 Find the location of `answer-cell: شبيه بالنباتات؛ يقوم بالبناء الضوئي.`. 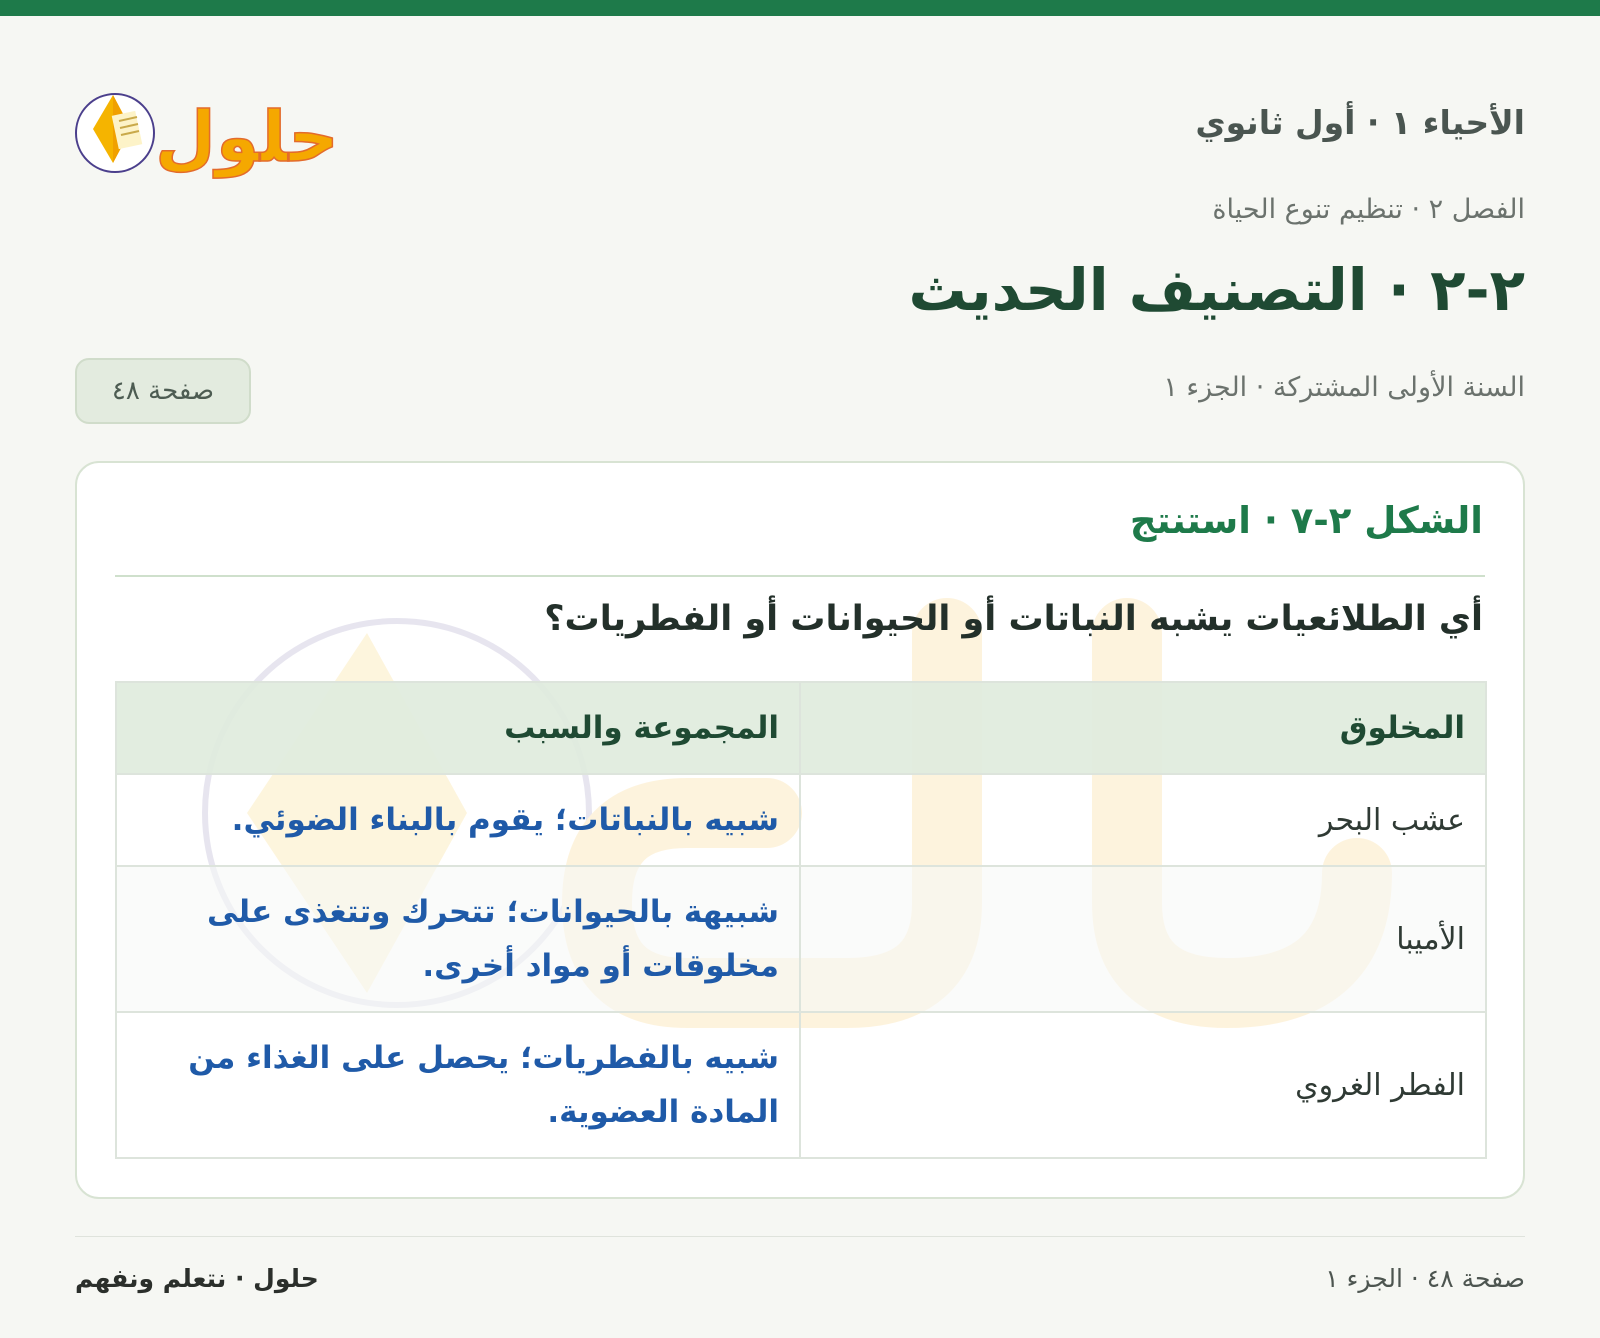

answer-cell: شبيه بالنباتات؛ يقوم بالبناء الضوئي. is located at coordinates (458, 820).